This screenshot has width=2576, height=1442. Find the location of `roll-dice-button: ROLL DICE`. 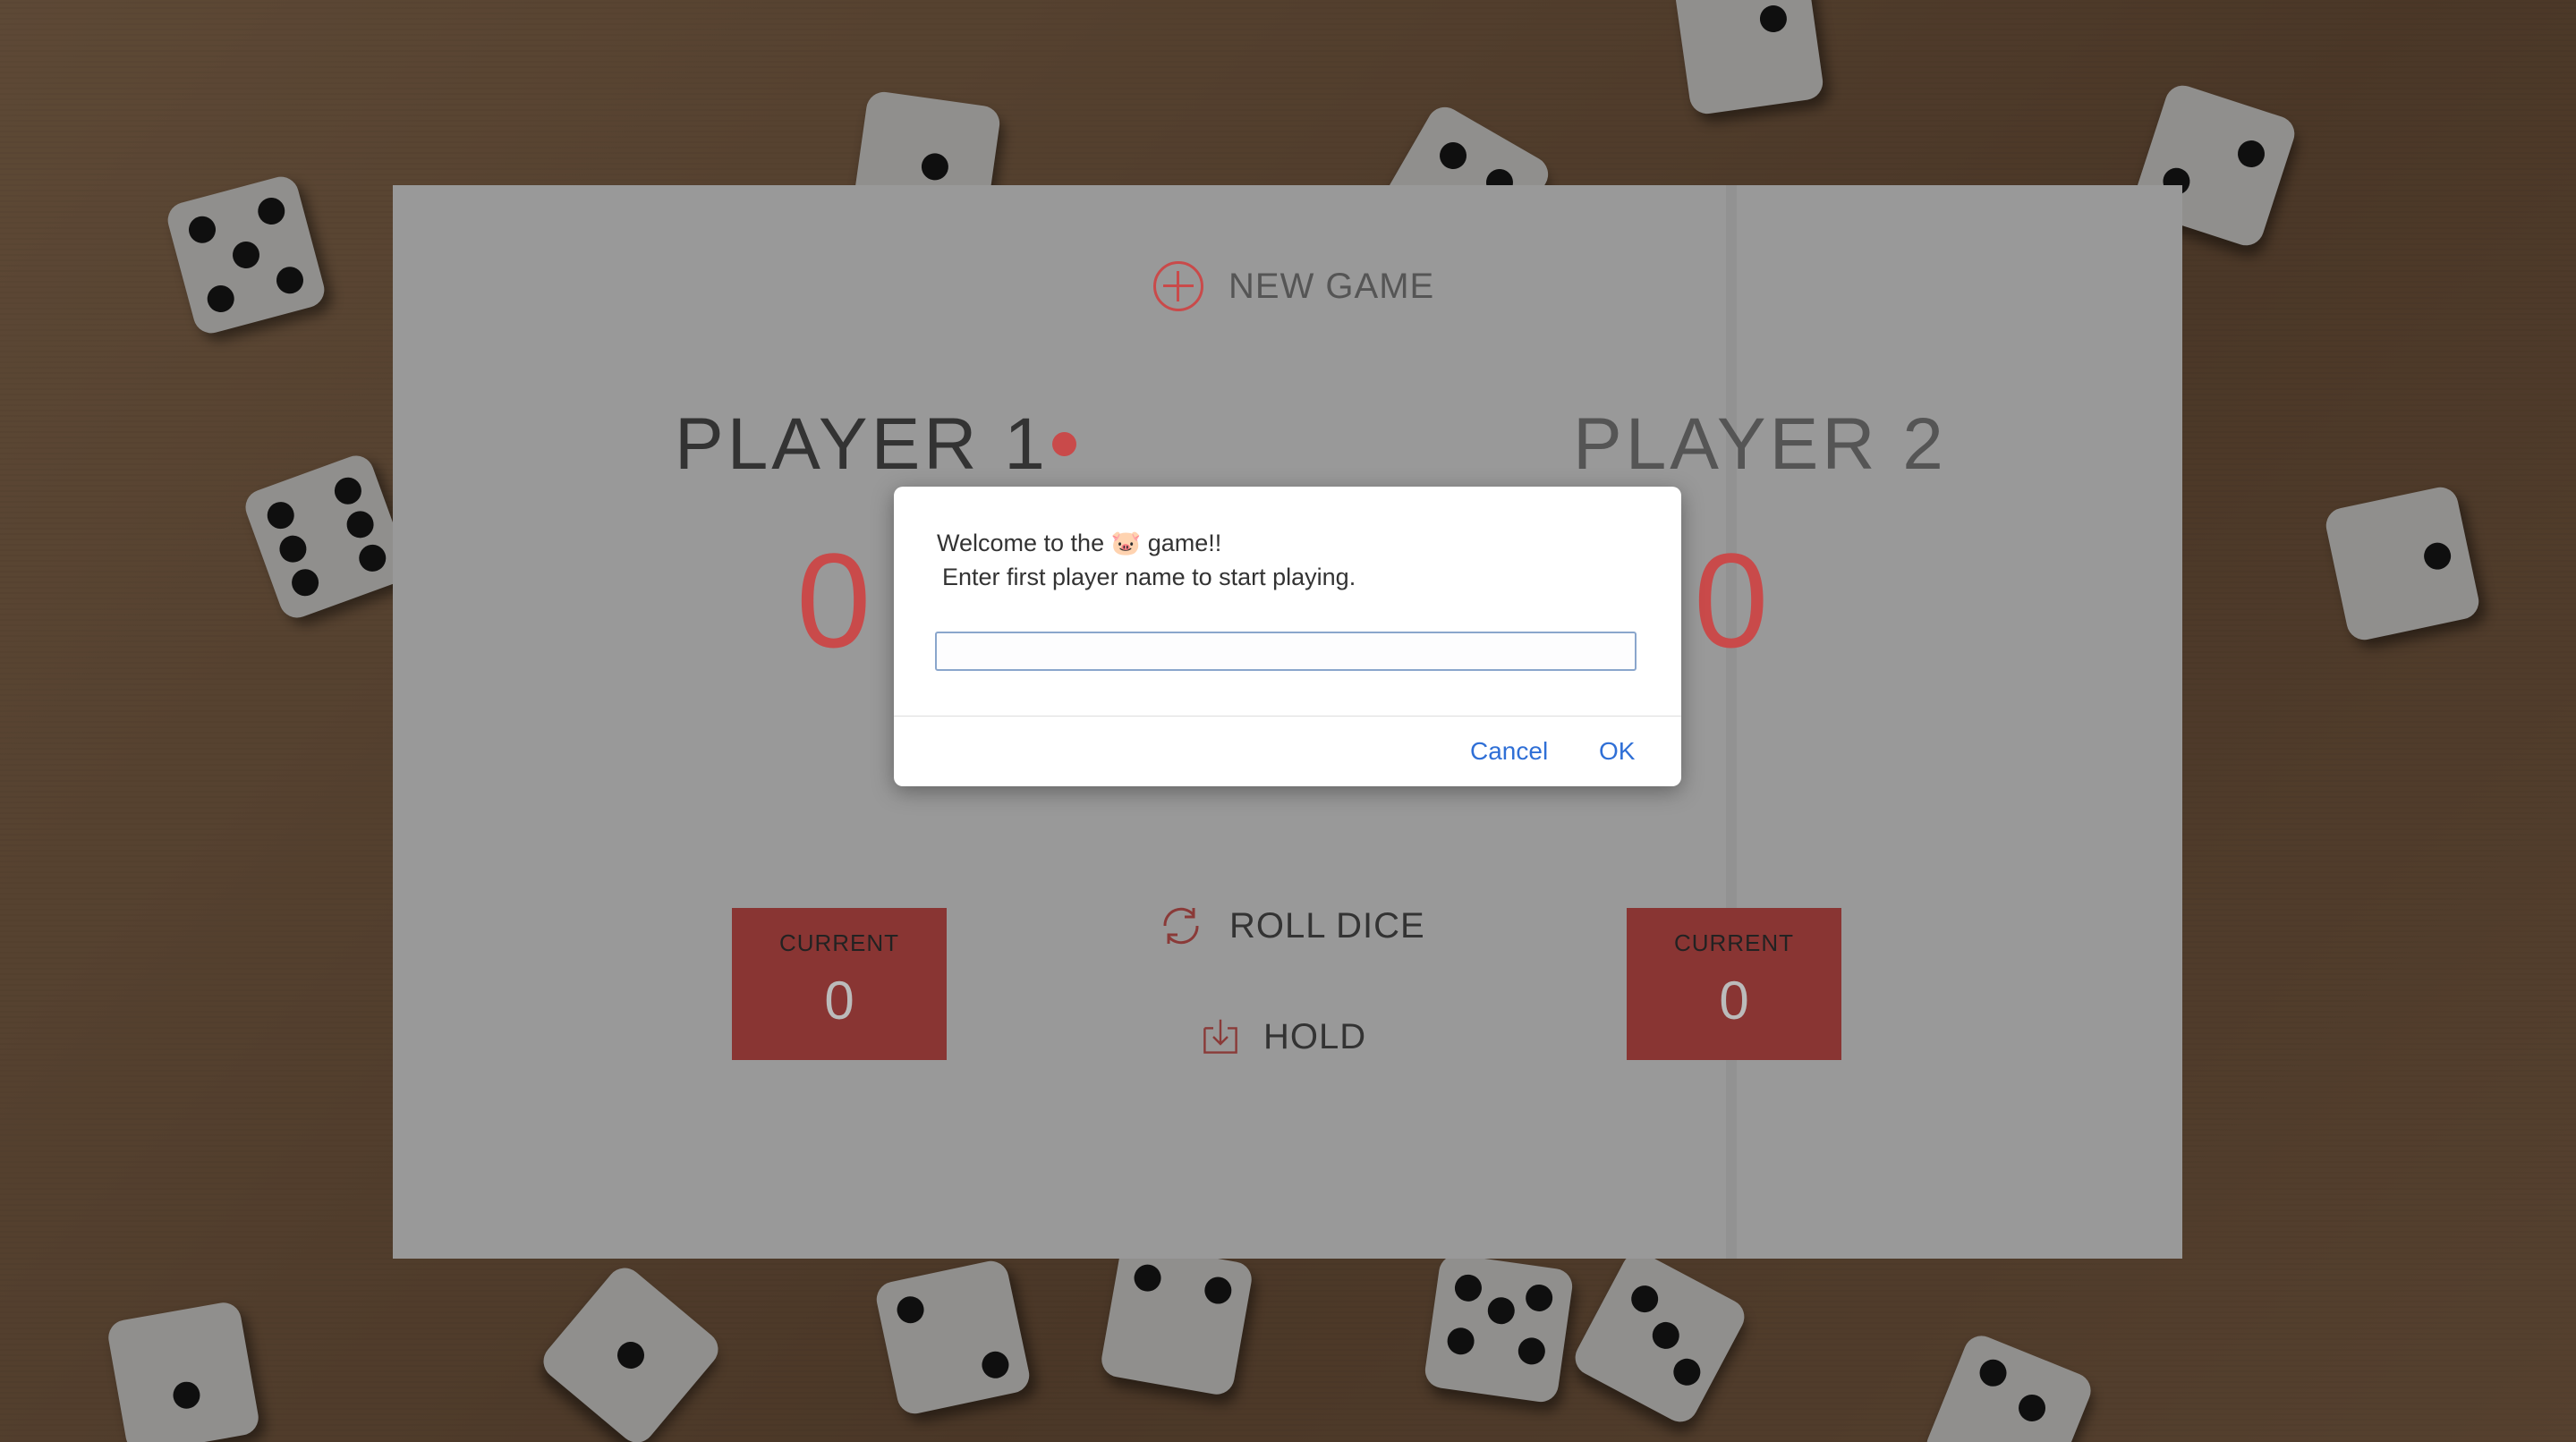

roll-dice-button: ROLL DICE is located at coordinates (1289, 926).